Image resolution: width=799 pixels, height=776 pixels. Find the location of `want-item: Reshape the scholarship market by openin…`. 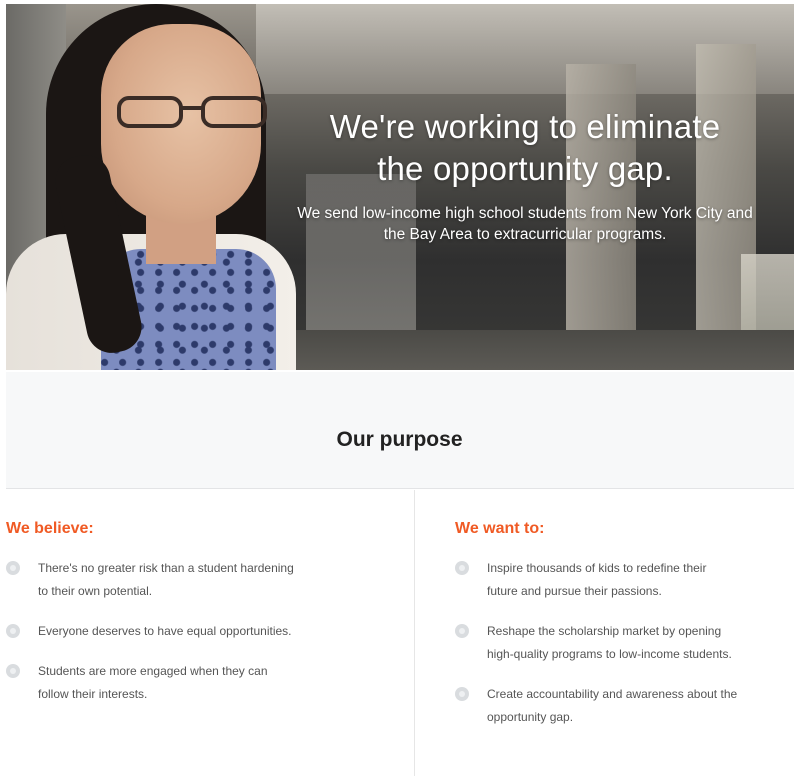

want-item: Reshape the scholarship market by openin… is located at coordinates (627, 643).